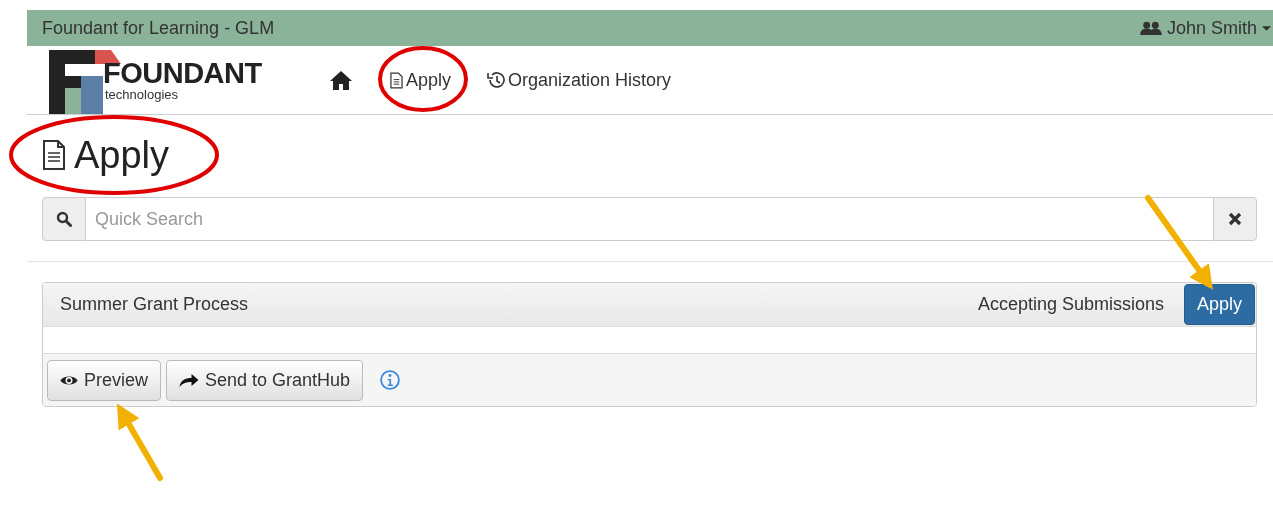  I want to click on apply-button: Apply, so click(1219, 304).